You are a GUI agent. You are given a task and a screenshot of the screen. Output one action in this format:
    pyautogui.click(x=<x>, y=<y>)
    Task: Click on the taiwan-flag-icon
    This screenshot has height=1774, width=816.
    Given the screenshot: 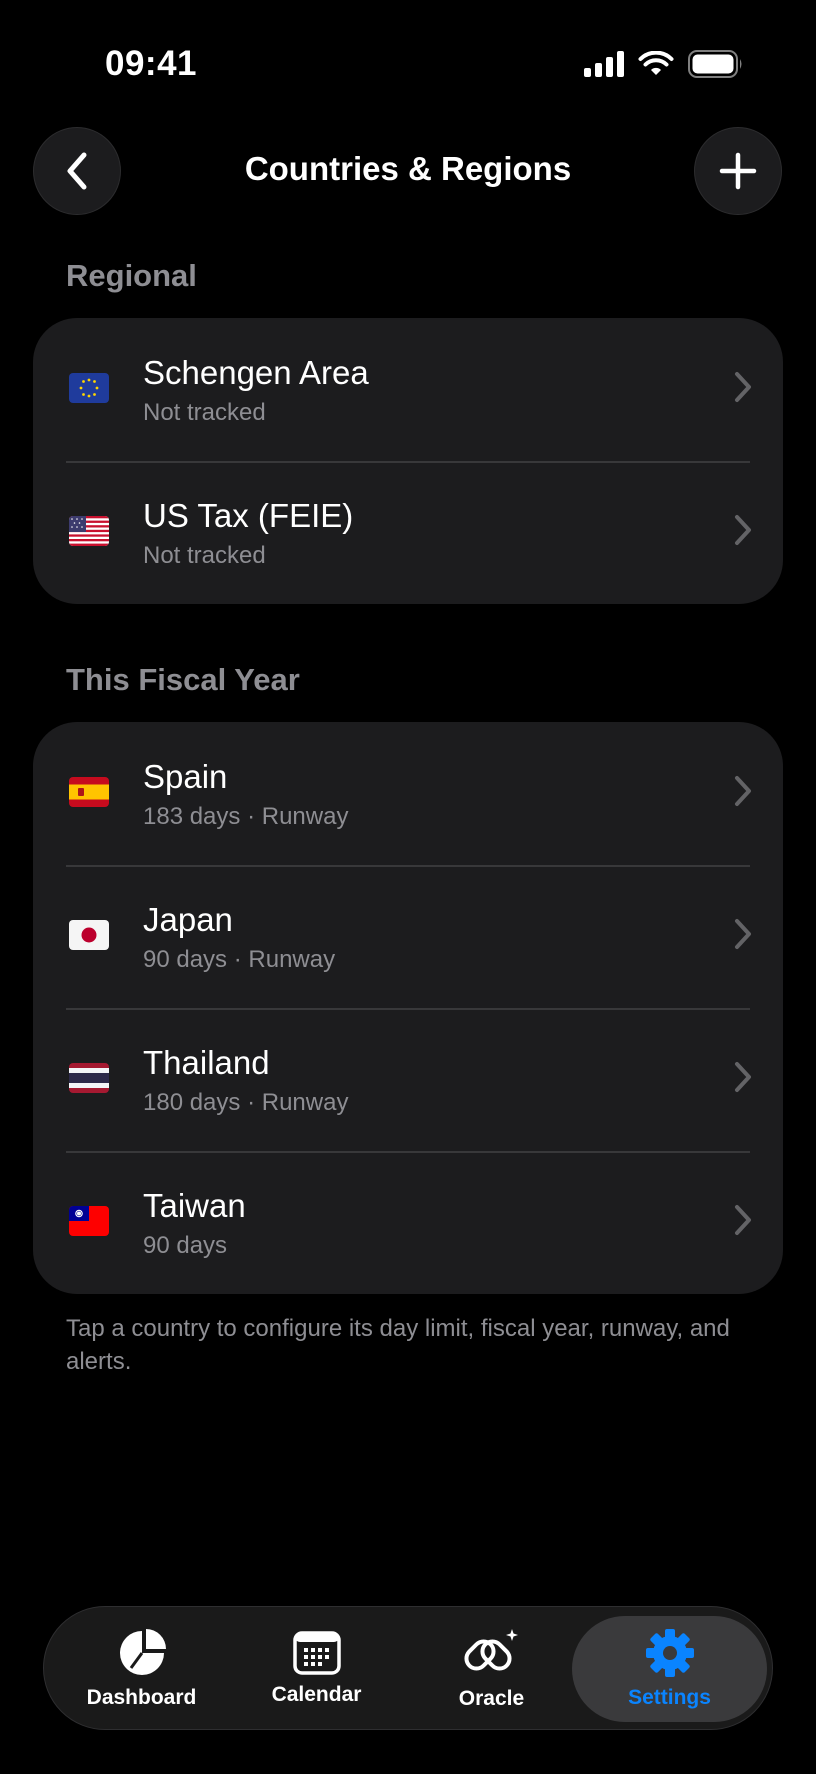 What is the action you would take?
    pyautogui.click(x=89, y=1221)
    